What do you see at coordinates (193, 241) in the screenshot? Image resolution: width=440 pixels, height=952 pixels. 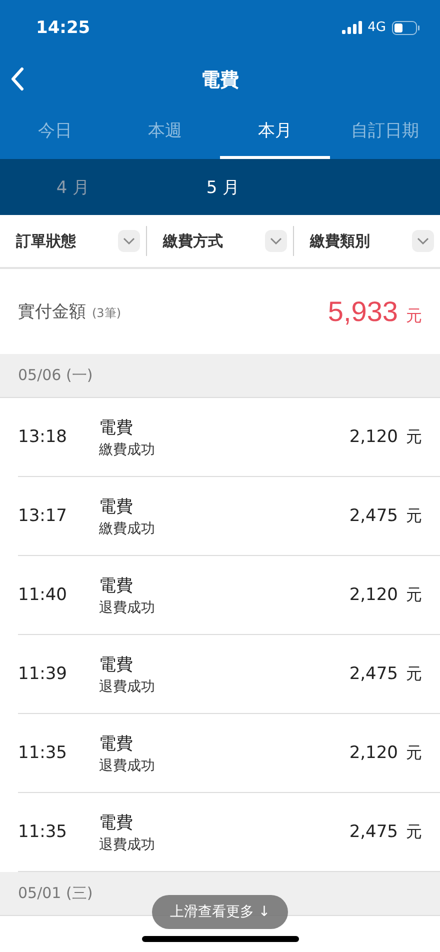 I see `filter-label: 繳費方式` at bounding box center [193, 241].